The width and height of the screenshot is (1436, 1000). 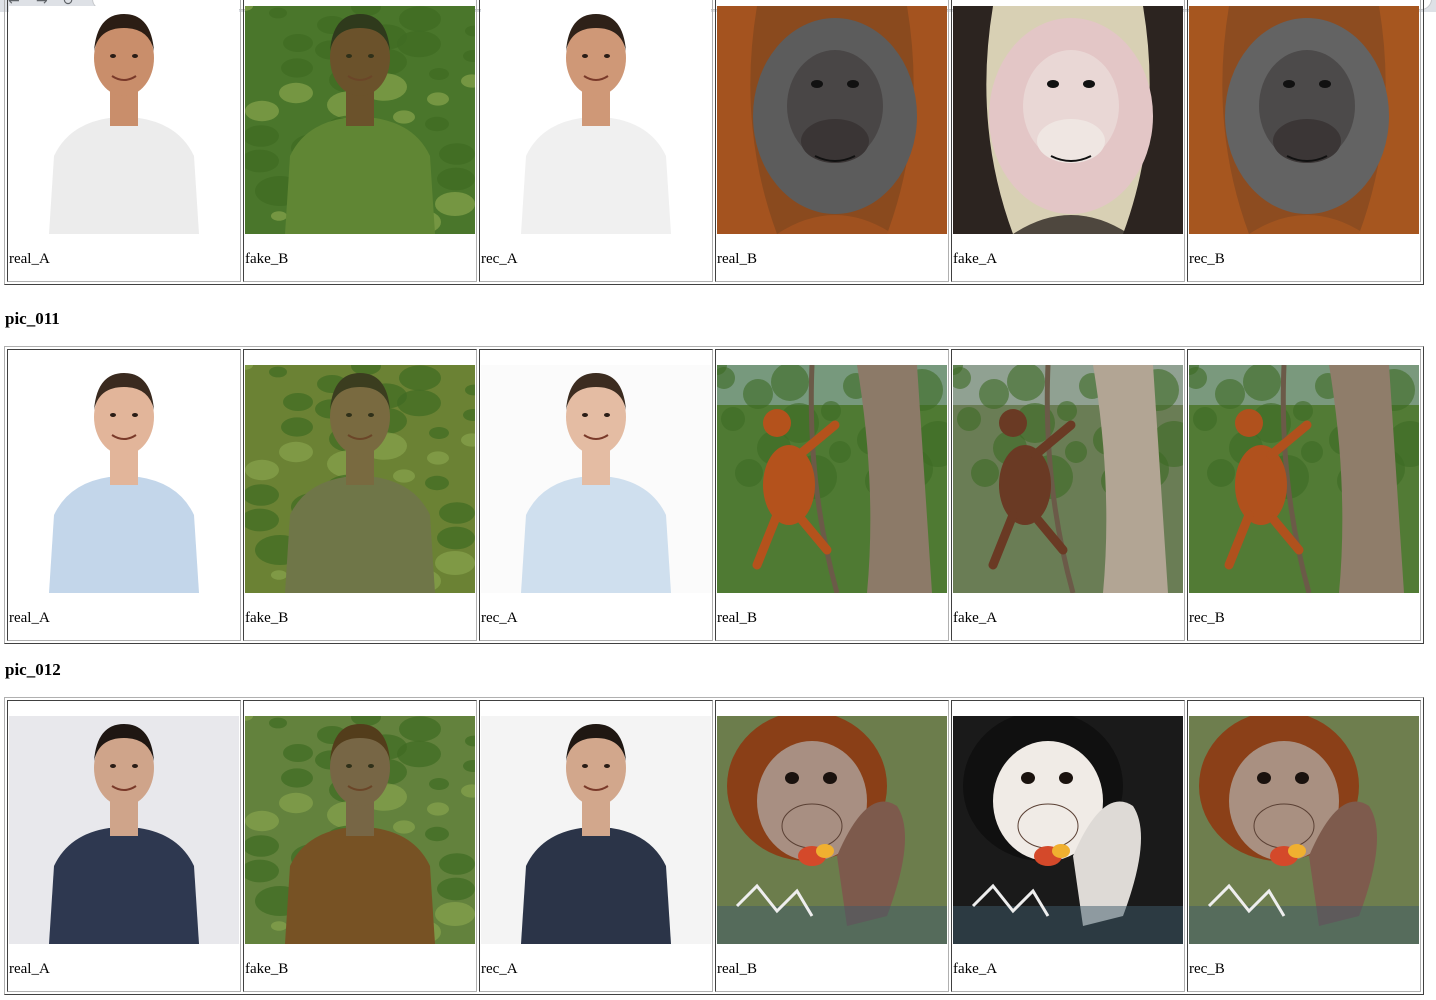 I want to click on section-title: pic_011, so click(x=32, y=318).